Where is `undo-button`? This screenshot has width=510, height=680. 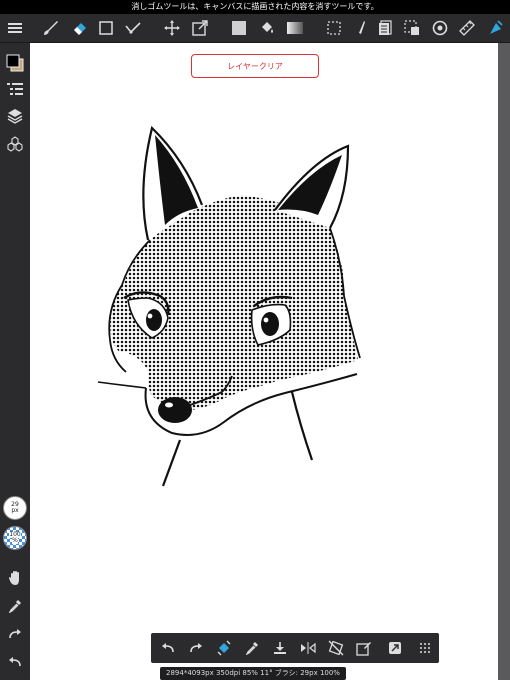
undo-button is located at coordinates (168, 648).